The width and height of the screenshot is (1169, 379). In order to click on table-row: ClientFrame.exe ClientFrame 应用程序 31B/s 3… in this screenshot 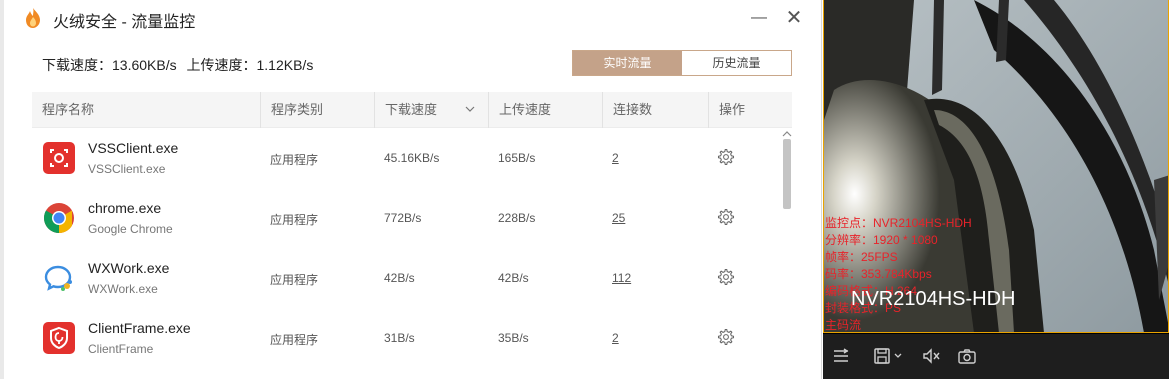, I will do `click(404, 338)`.